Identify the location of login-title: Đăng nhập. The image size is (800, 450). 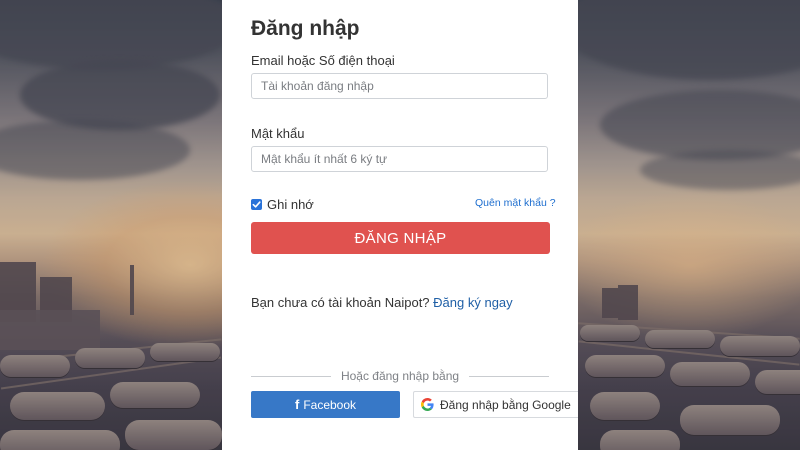
(305, 28).